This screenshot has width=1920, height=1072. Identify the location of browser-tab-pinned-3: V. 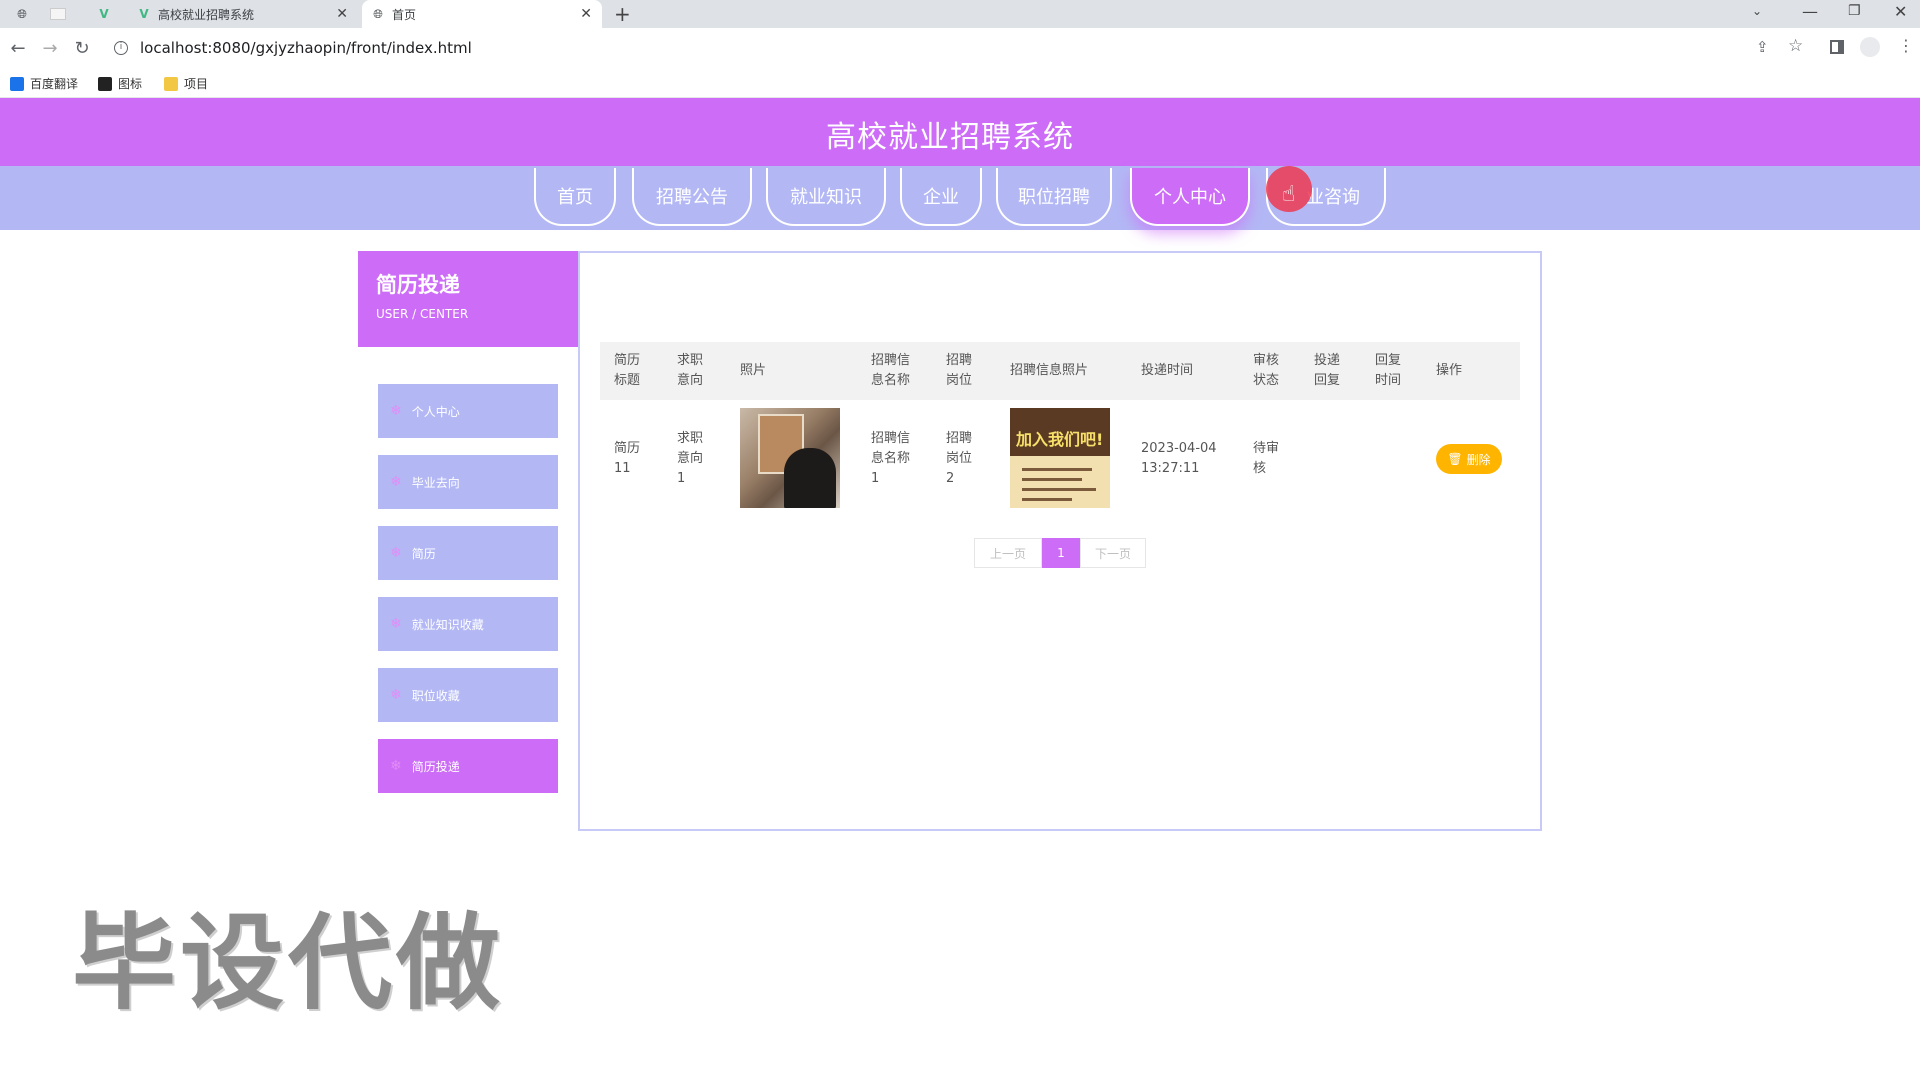
(106, 14).